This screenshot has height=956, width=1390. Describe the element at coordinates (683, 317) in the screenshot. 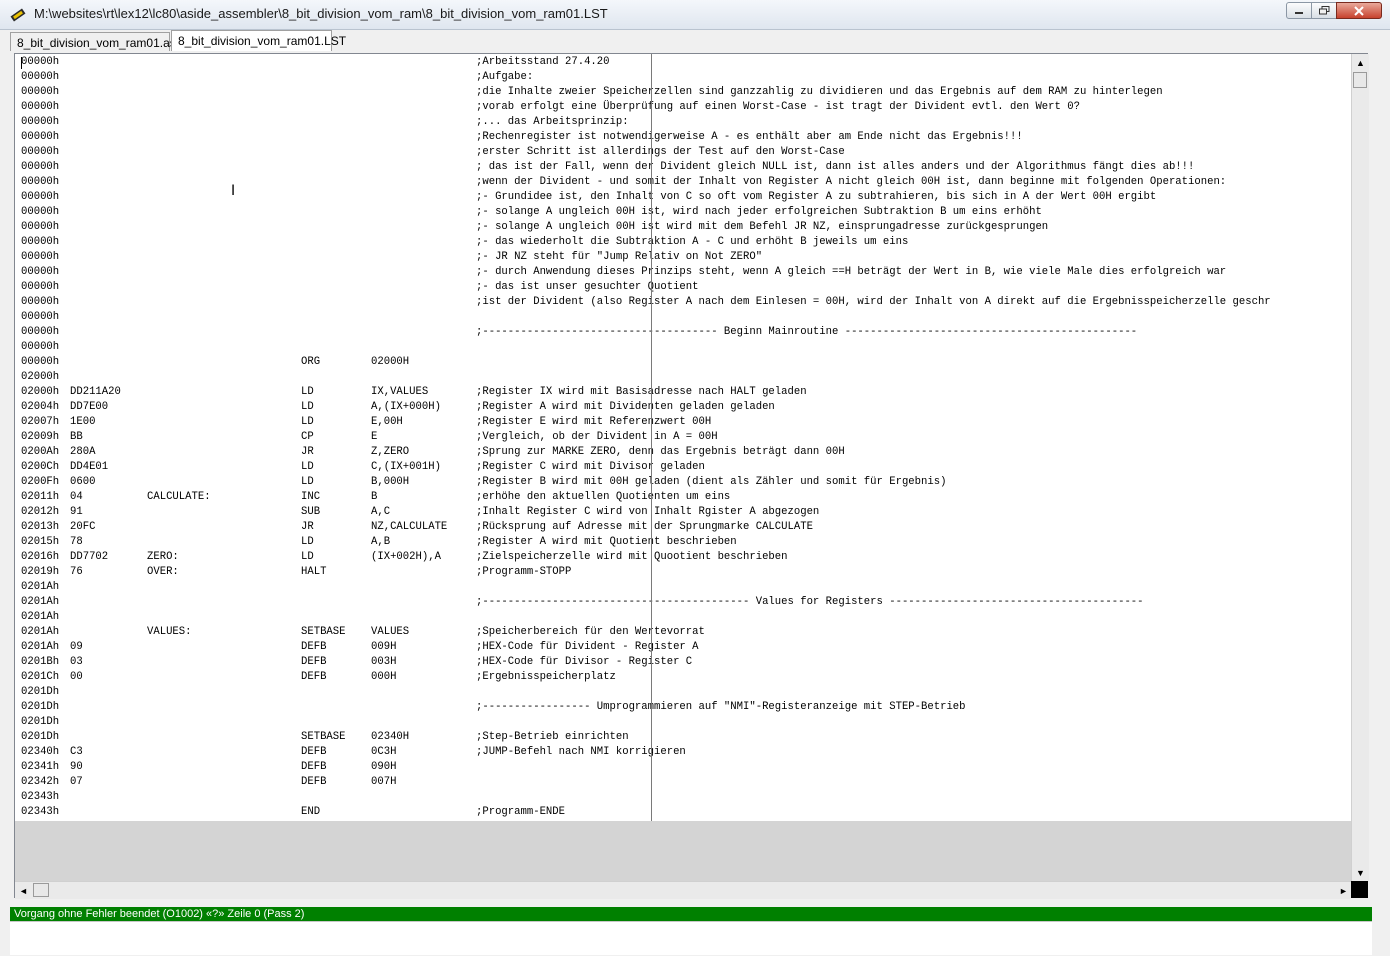

I see `listing-line: 00000h` at that location.